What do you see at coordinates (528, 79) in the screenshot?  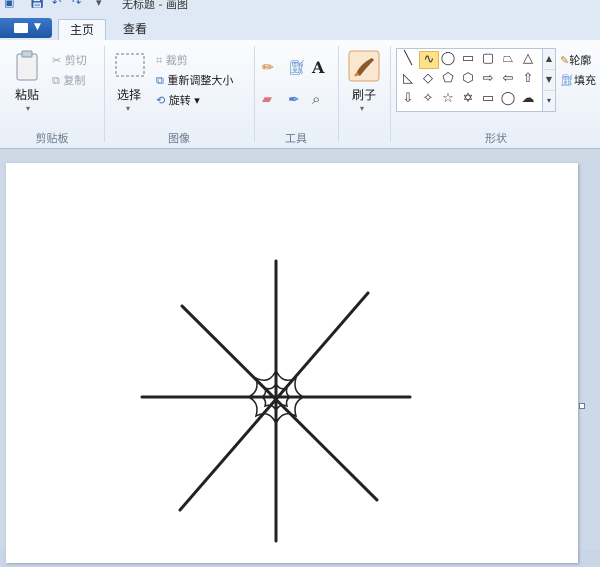 I see `up-arrow-shape-icon: ⇧` at bounding box center [528, 79].